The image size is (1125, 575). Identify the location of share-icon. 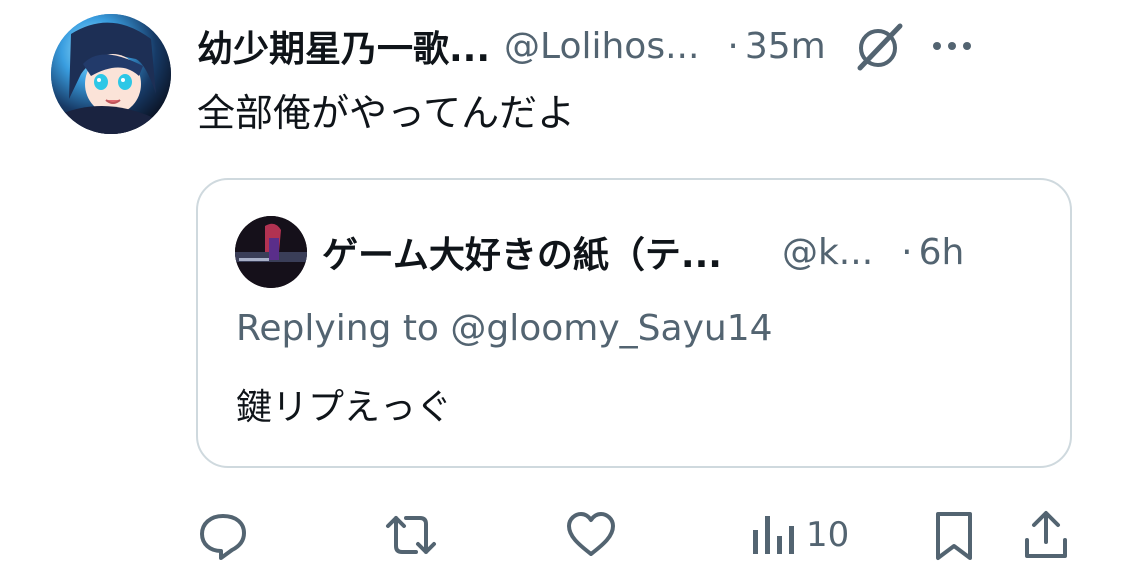
(1046, 534).